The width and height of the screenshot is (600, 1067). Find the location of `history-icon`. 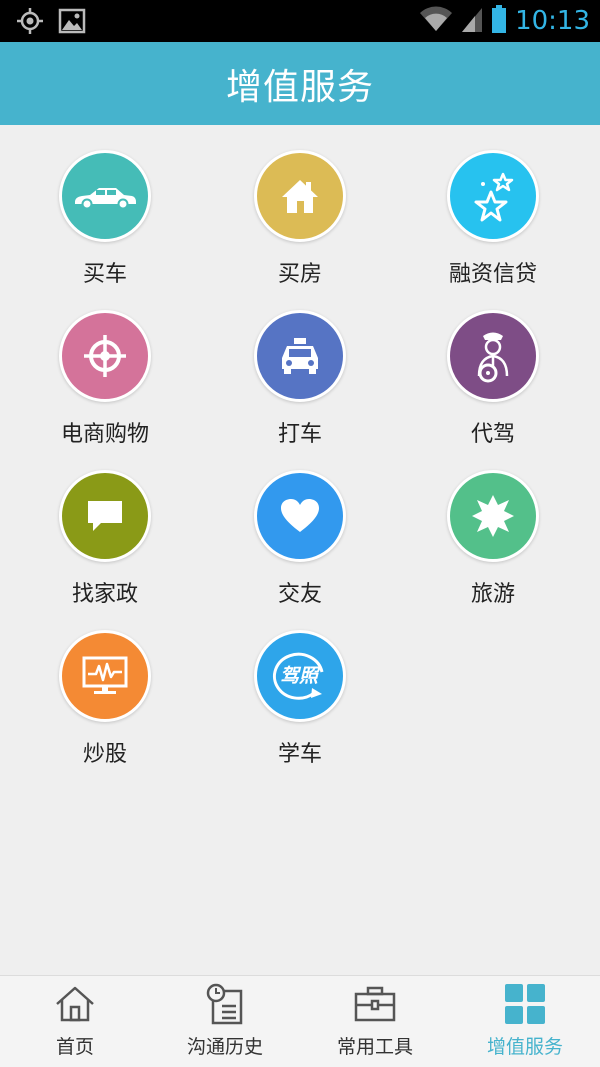

history-icon is located at coordinates (225, 1004).